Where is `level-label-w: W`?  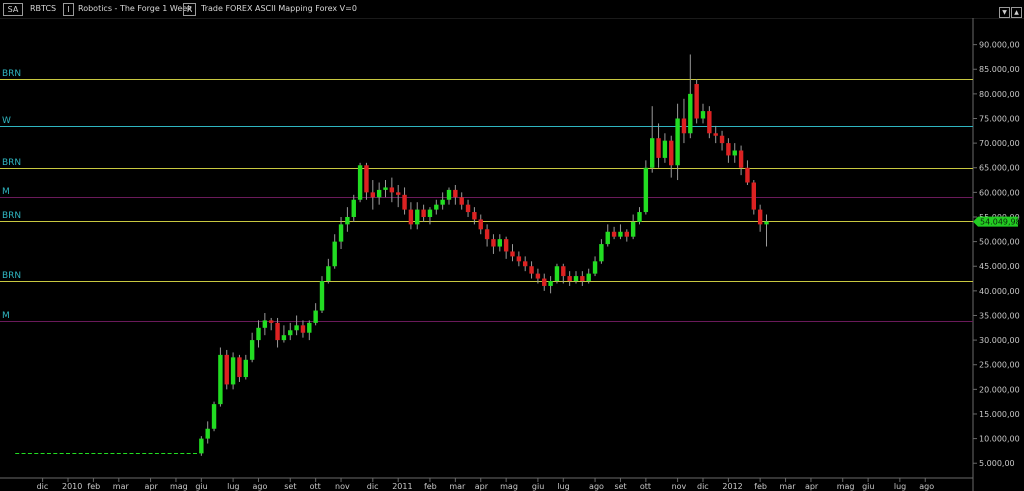
level-label-w: W is located at coordinates (6, 120).